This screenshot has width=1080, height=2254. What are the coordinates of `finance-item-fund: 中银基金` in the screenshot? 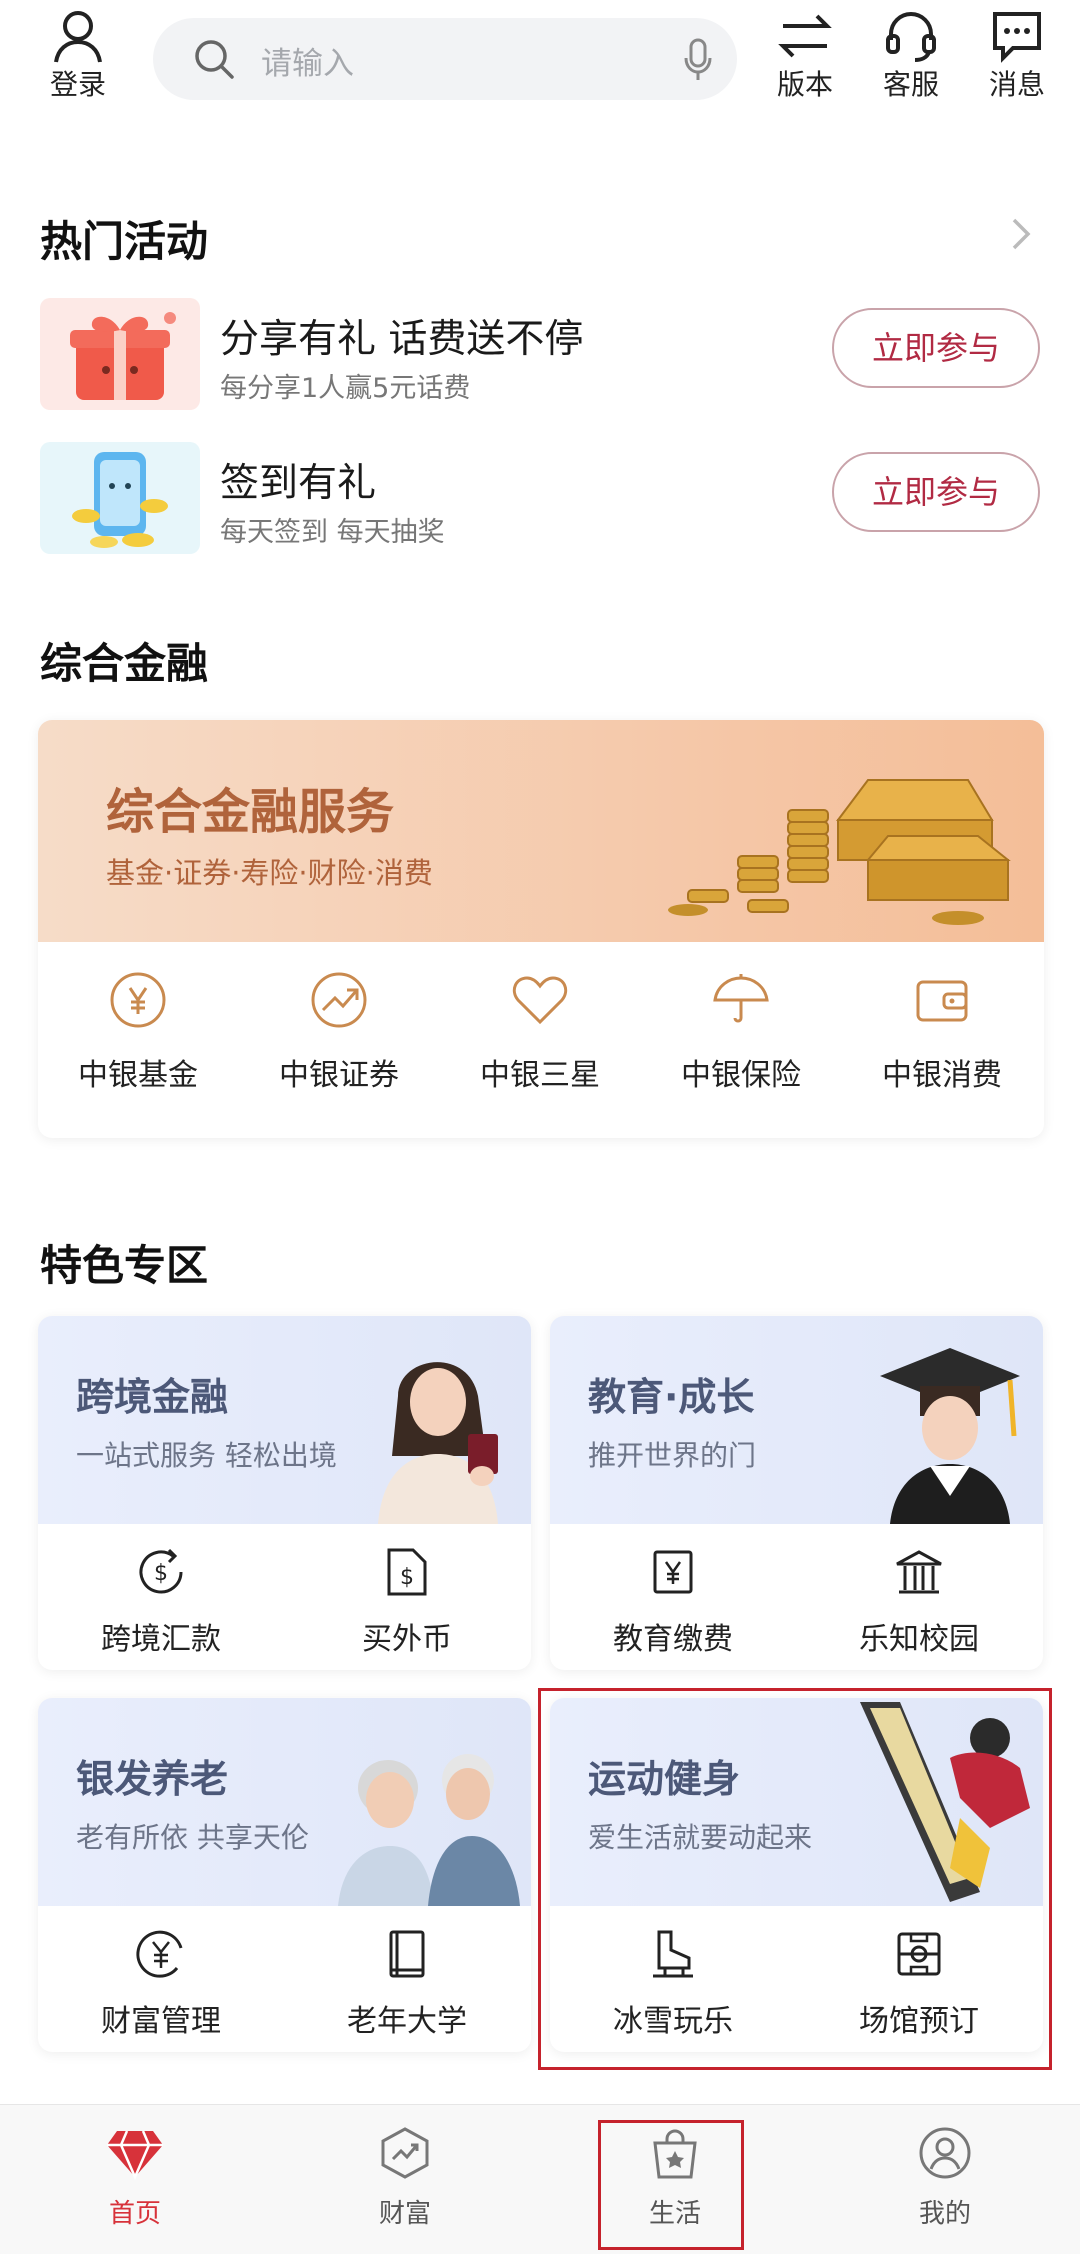 It's located at (138, 1032).